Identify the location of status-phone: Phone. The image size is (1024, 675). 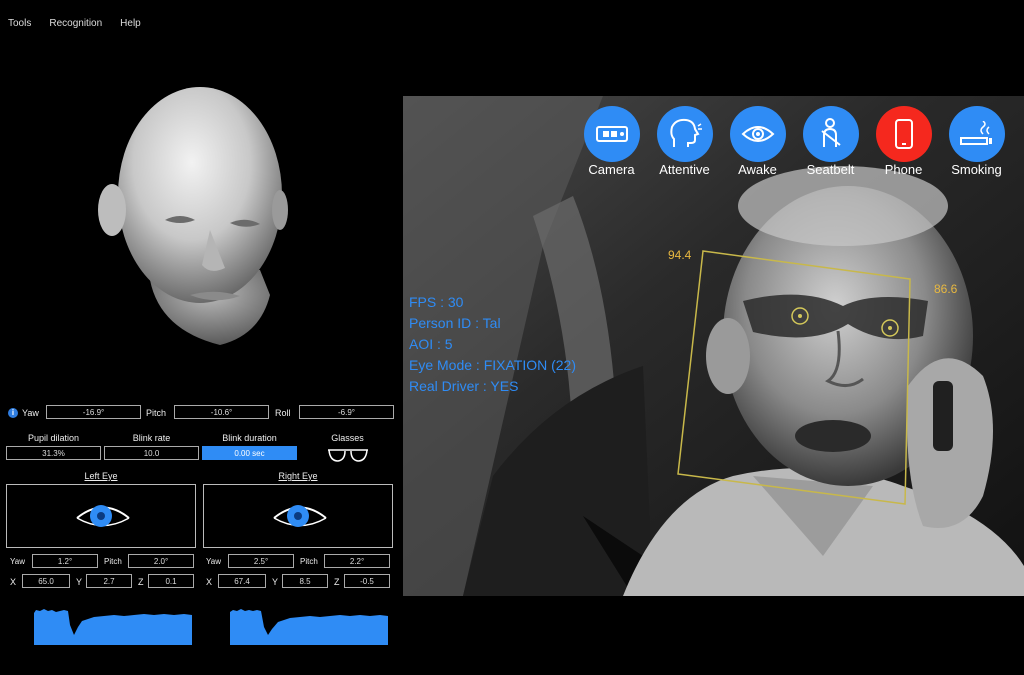
(903, 141).